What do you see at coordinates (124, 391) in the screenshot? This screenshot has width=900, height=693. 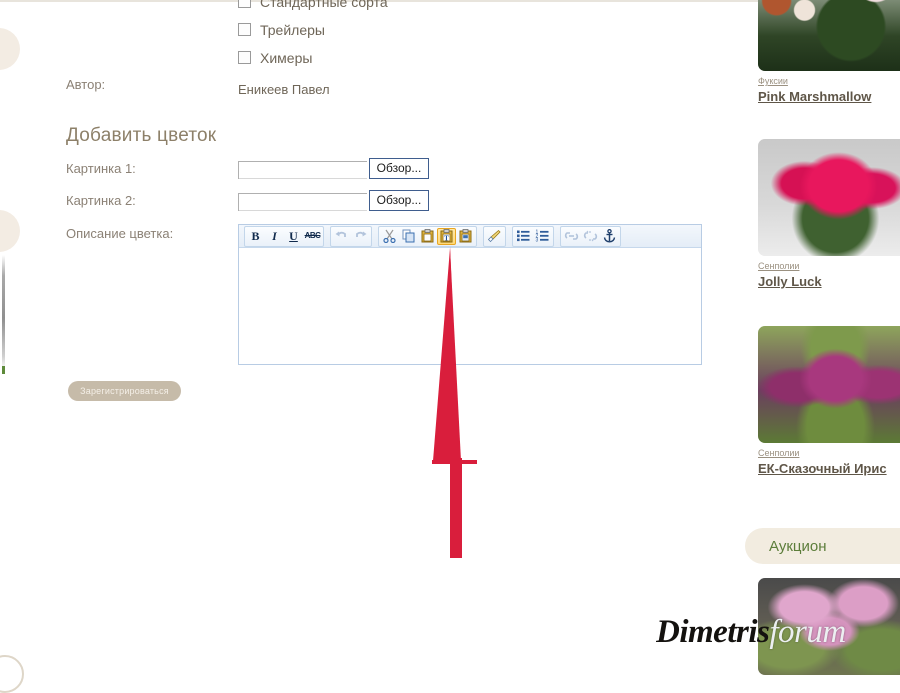 I see `submit-register-button: Зарегистрироваться` at bounding box center [124, 391].